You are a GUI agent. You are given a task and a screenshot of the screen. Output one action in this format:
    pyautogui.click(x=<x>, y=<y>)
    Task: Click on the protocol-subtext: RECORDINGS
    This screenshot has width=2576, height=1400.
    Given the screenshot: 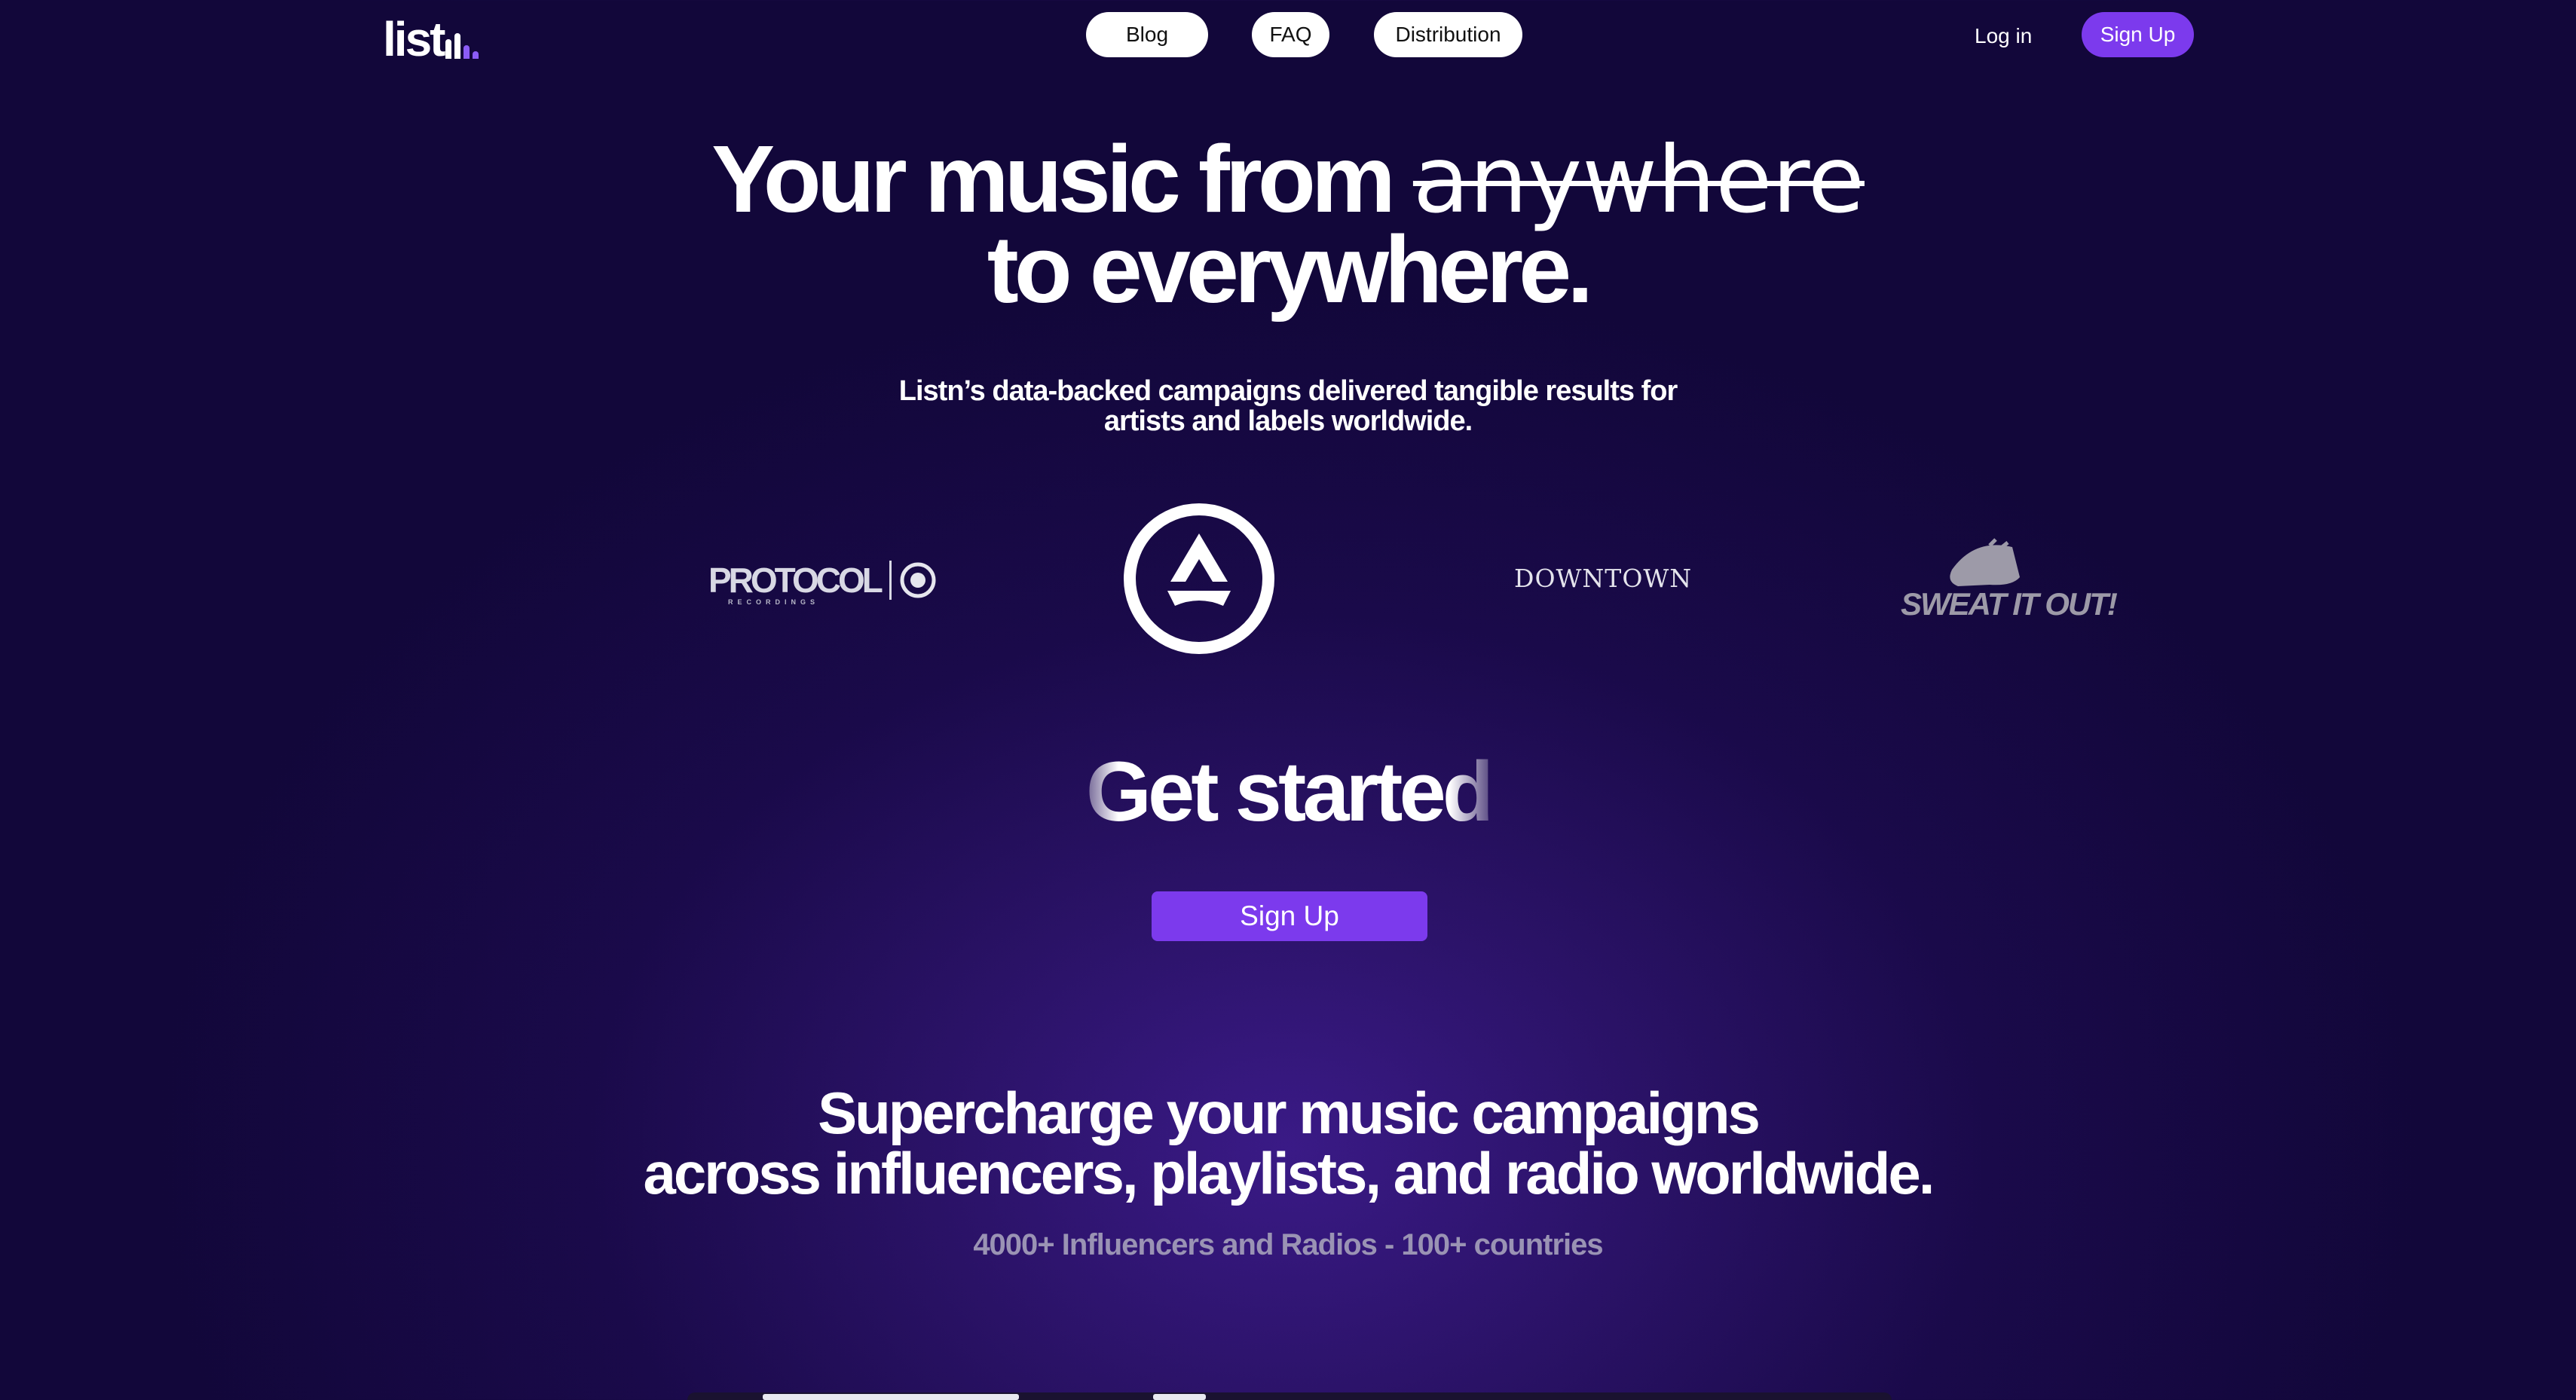 What is the action you would take?
    pyautogui.click(x=774, y=602)
    